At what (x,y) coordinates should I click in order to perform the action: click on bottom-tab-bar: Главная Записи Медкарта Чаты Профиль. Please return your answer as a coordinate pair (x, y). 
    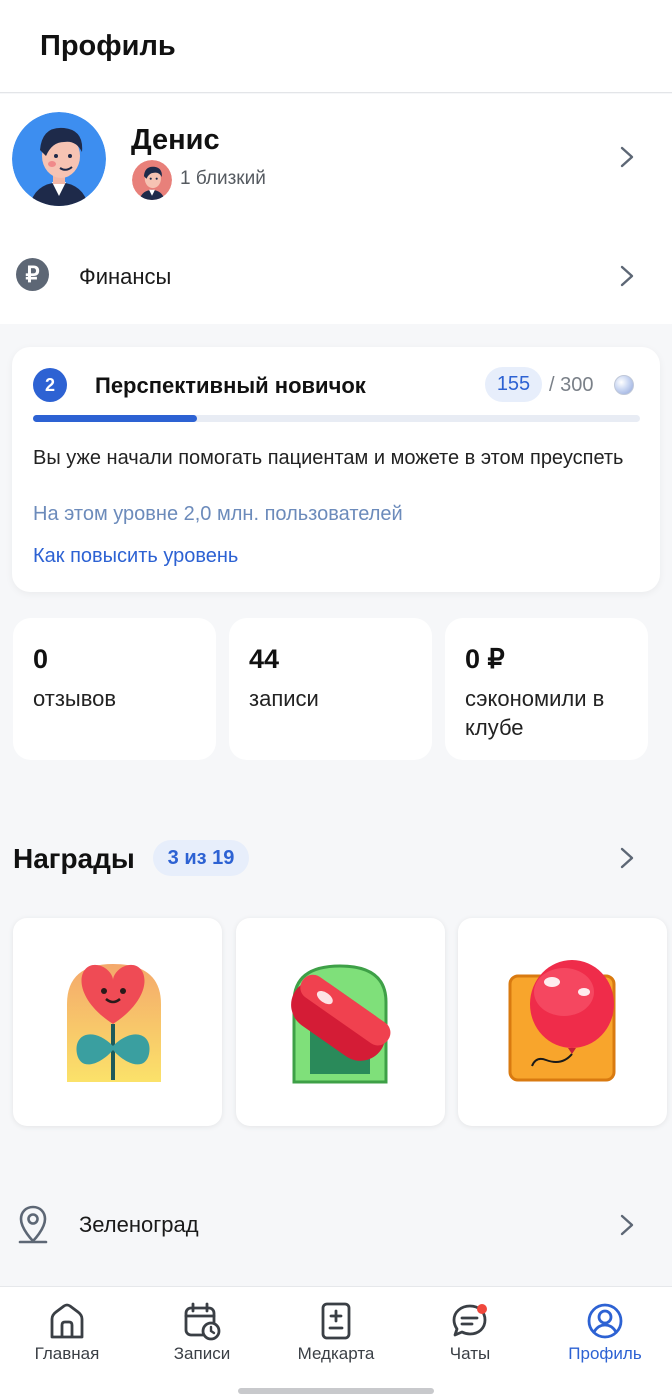
    Looking at the image, I should click on (336, 1343).